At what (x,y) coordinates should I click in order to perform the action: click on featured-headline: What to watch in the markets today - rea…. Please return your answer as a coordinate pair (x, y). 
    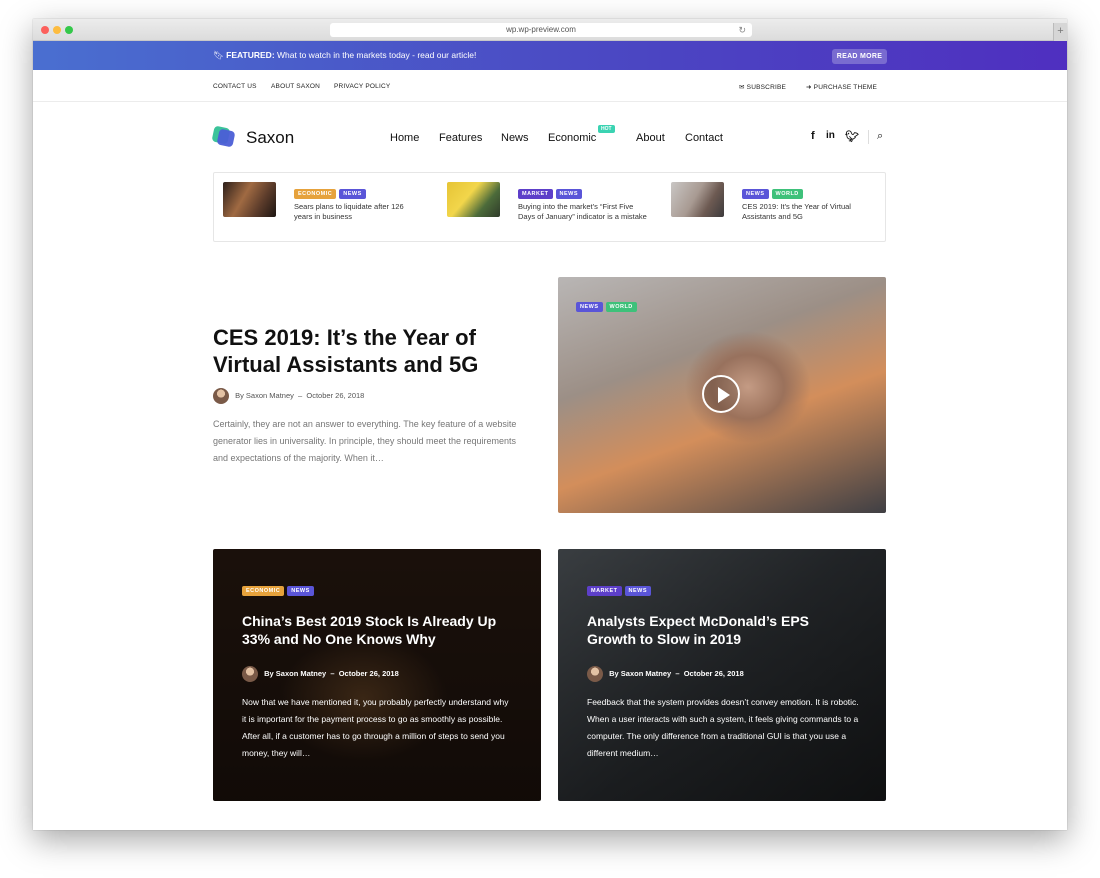
    Looking at the image, I should click on (377, 55).